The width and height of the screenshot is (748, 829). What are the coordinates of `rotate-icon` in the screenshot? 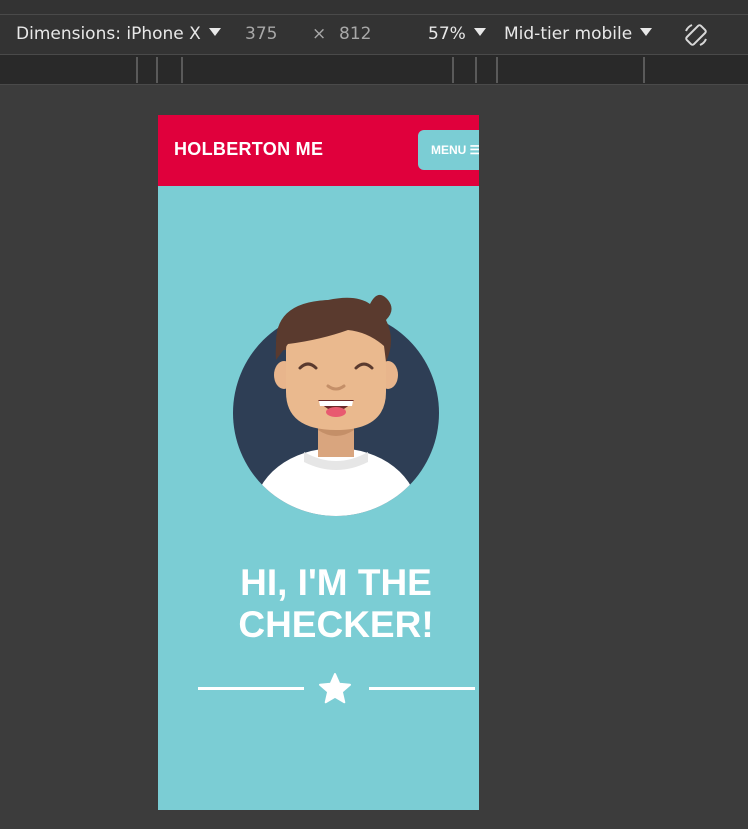 It's located at (696, 35).